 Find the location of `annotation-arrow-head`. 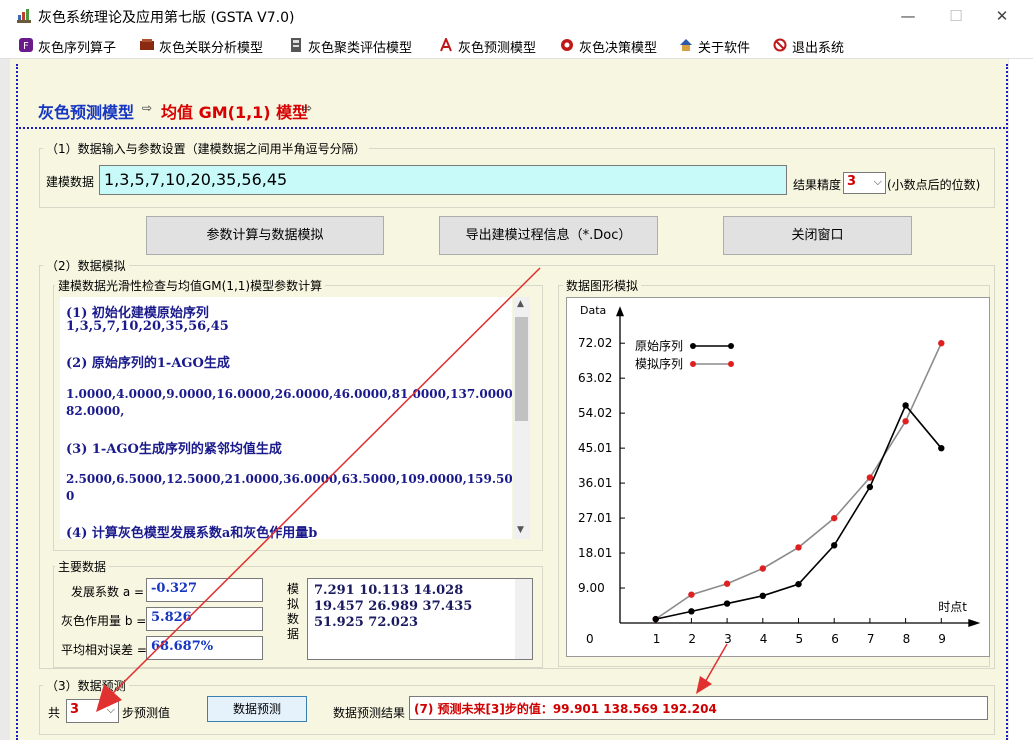

annotation-arrow-head is located at coordinates (704, 685).